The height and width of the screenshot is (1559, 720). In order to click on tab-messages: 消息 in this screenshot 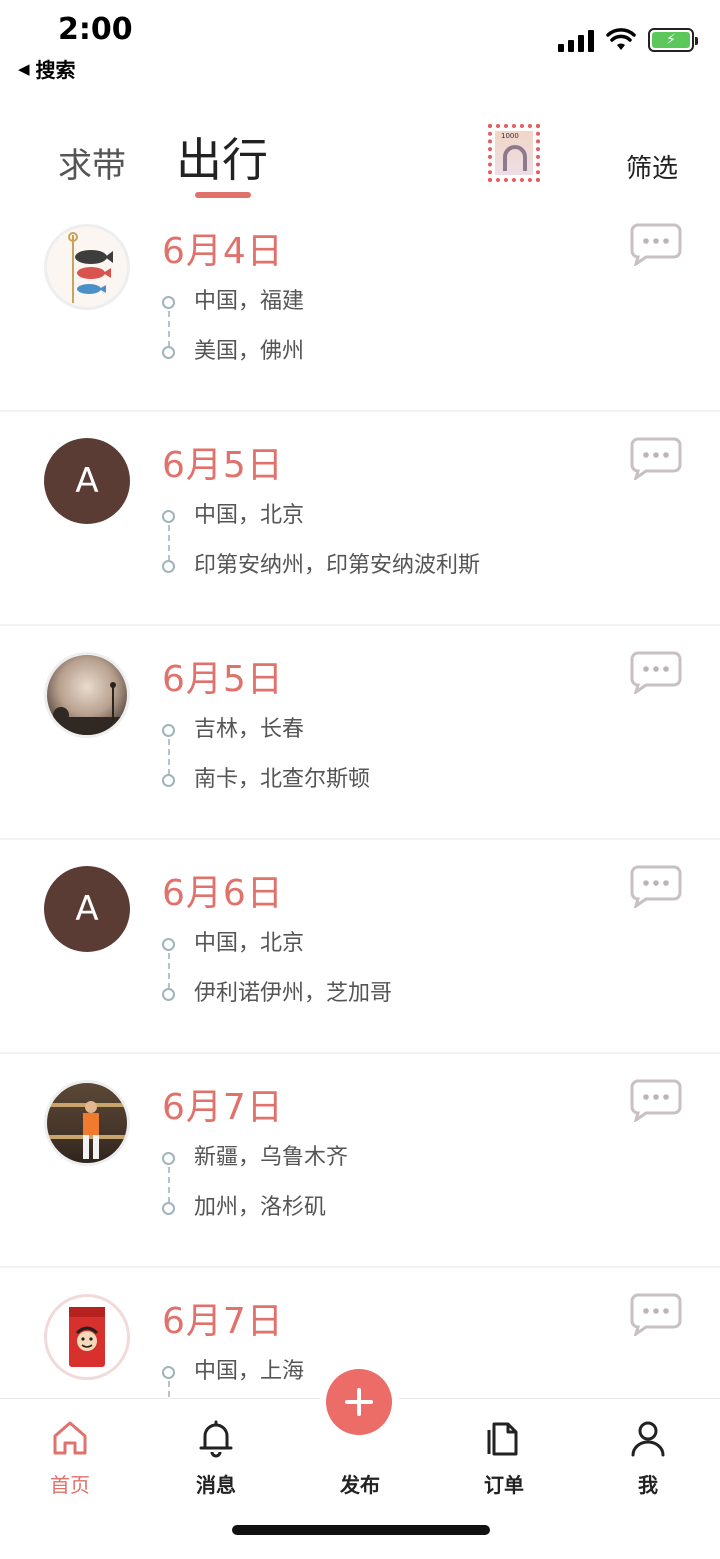, I will do `click(216, 1456)`.